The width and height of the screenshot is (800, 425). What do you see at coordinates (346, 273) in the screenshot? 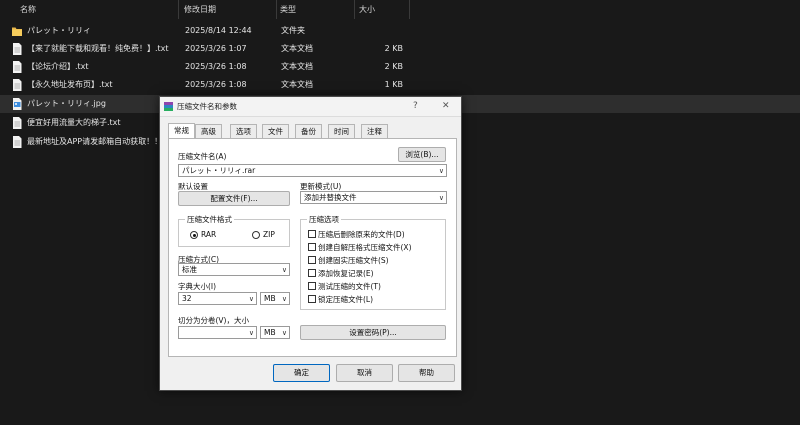
I see `option-label: 添加恢复记录(E)` at bounding box center [346, 273].